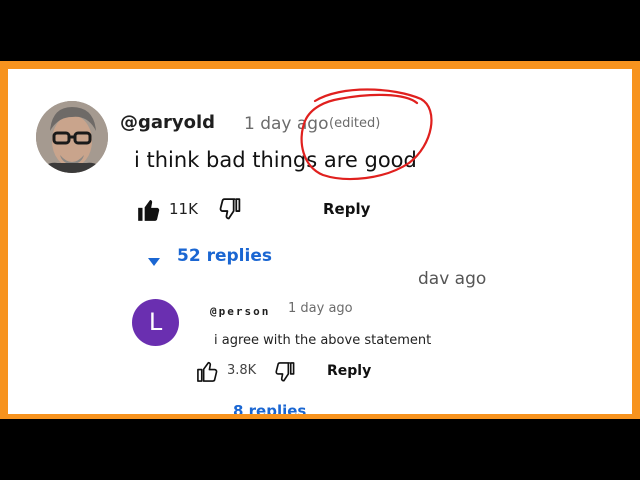 This screenshot has width=640, height=480. I want to click on reply-timestamp: 1 day ago, so click(320, 308).